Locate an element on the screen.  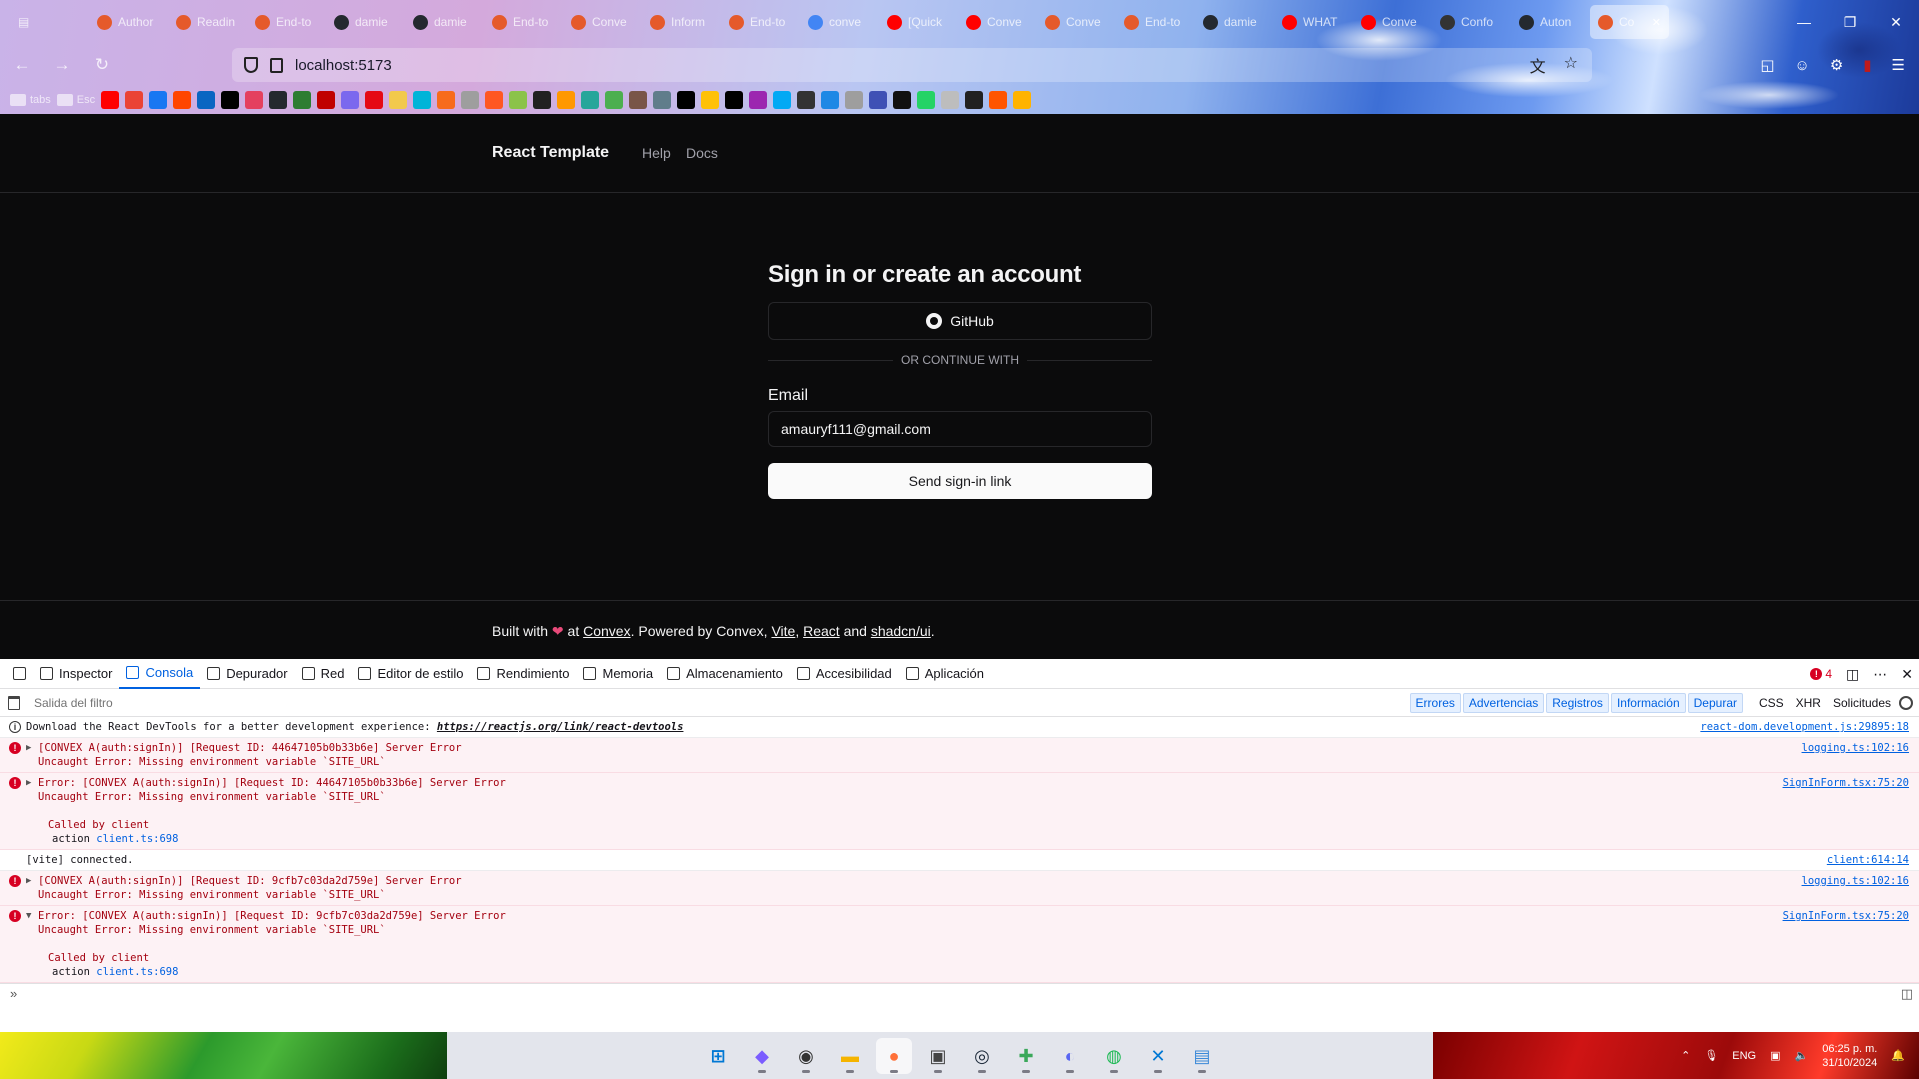
tracking-shield-icon is located at coordinates (251, 65).